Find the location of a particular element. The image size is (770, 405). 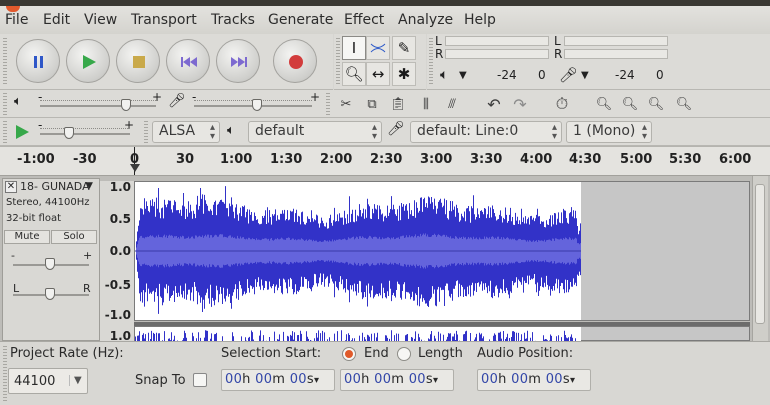

audio-host-select: ALSA ▴ ▾ is located at coordinates (186, 132).